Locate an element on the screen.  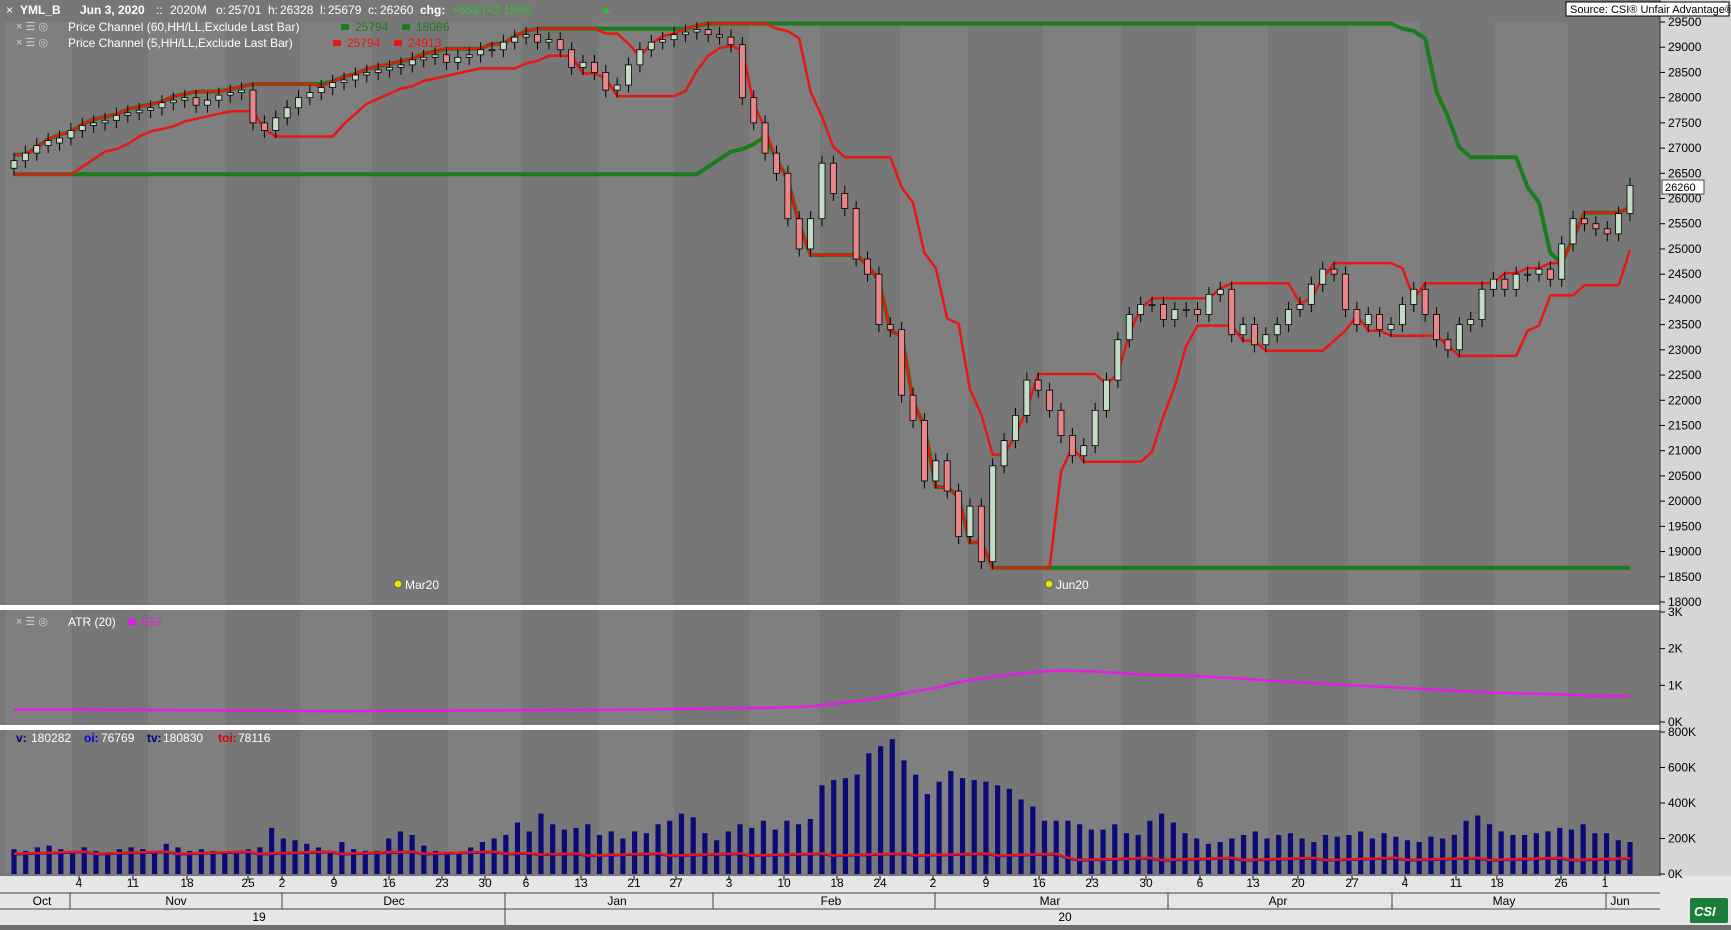
x-day-label: 23 is located at coordinates (1092, 883).